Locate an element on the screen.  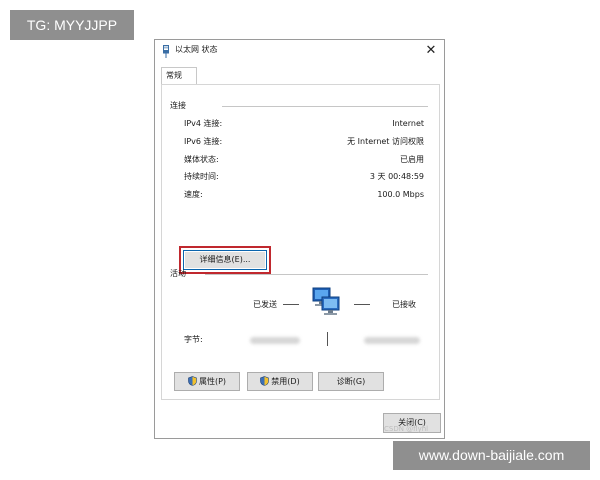
duration-label: 持续时间: is located at coordinates (201, 176).